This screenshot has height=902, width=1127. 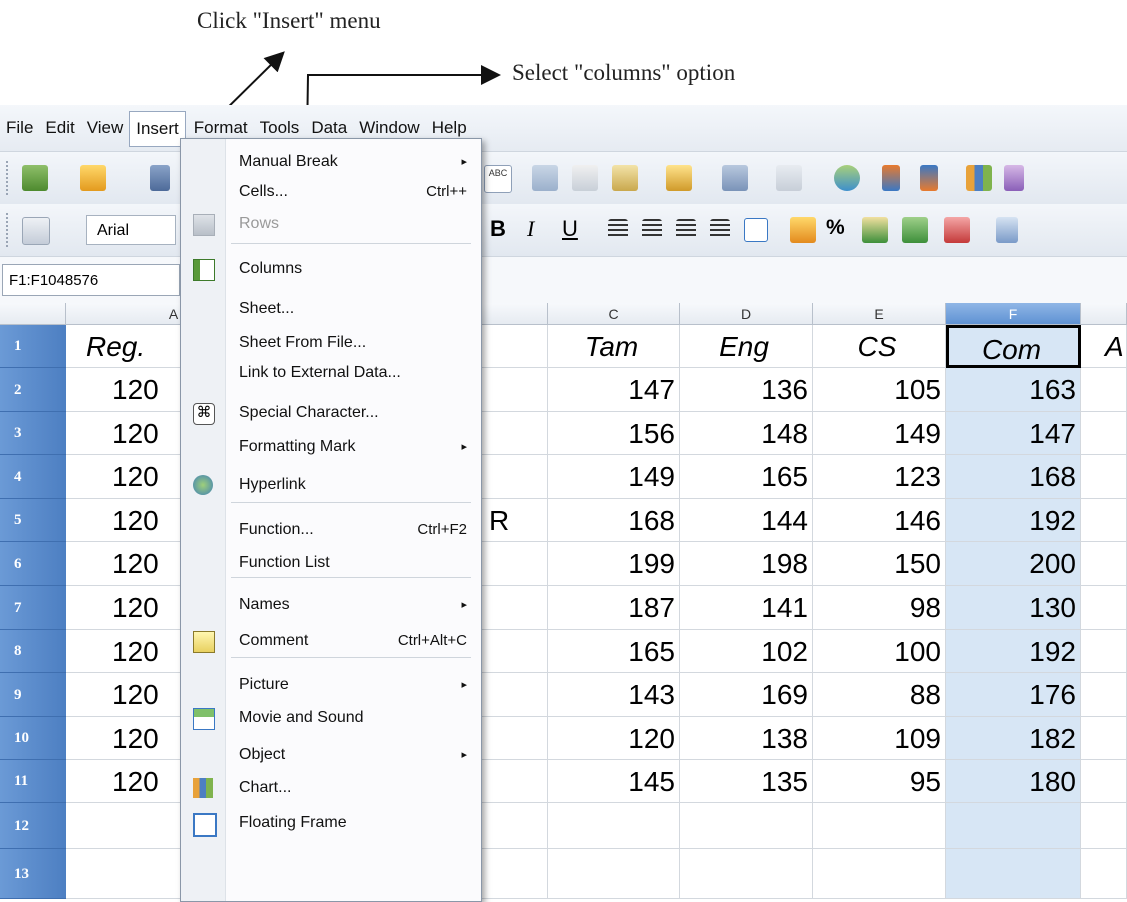 What do you see at coordinates (756, 230) in the screenshot?
I see `merge-cells-icon` at bounding box center [756, 230].